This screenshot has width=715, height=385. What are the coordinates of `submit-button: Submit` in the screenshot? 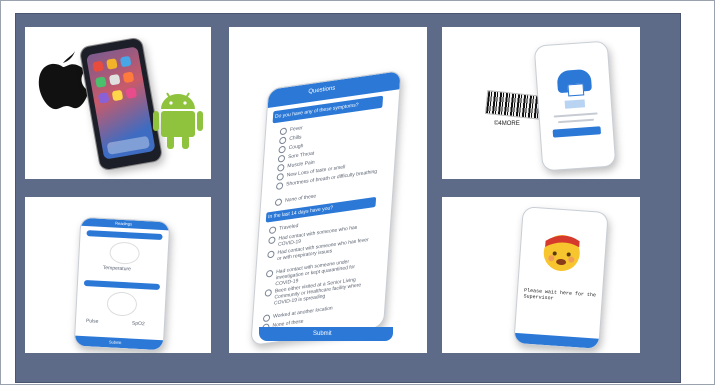 It's located at (326, 334).